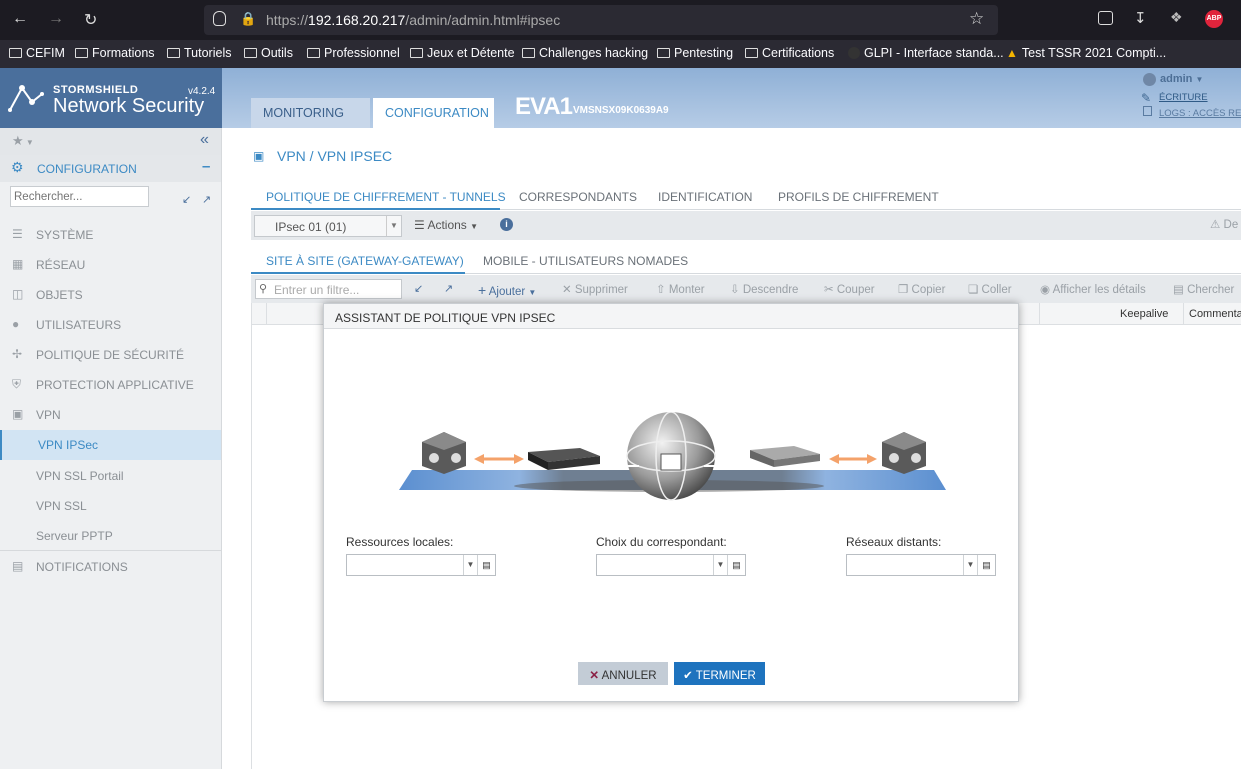  Describe the element at coordinates (115, 53) in the screenshot. I see `bookmark-folder: Formations` at that location.